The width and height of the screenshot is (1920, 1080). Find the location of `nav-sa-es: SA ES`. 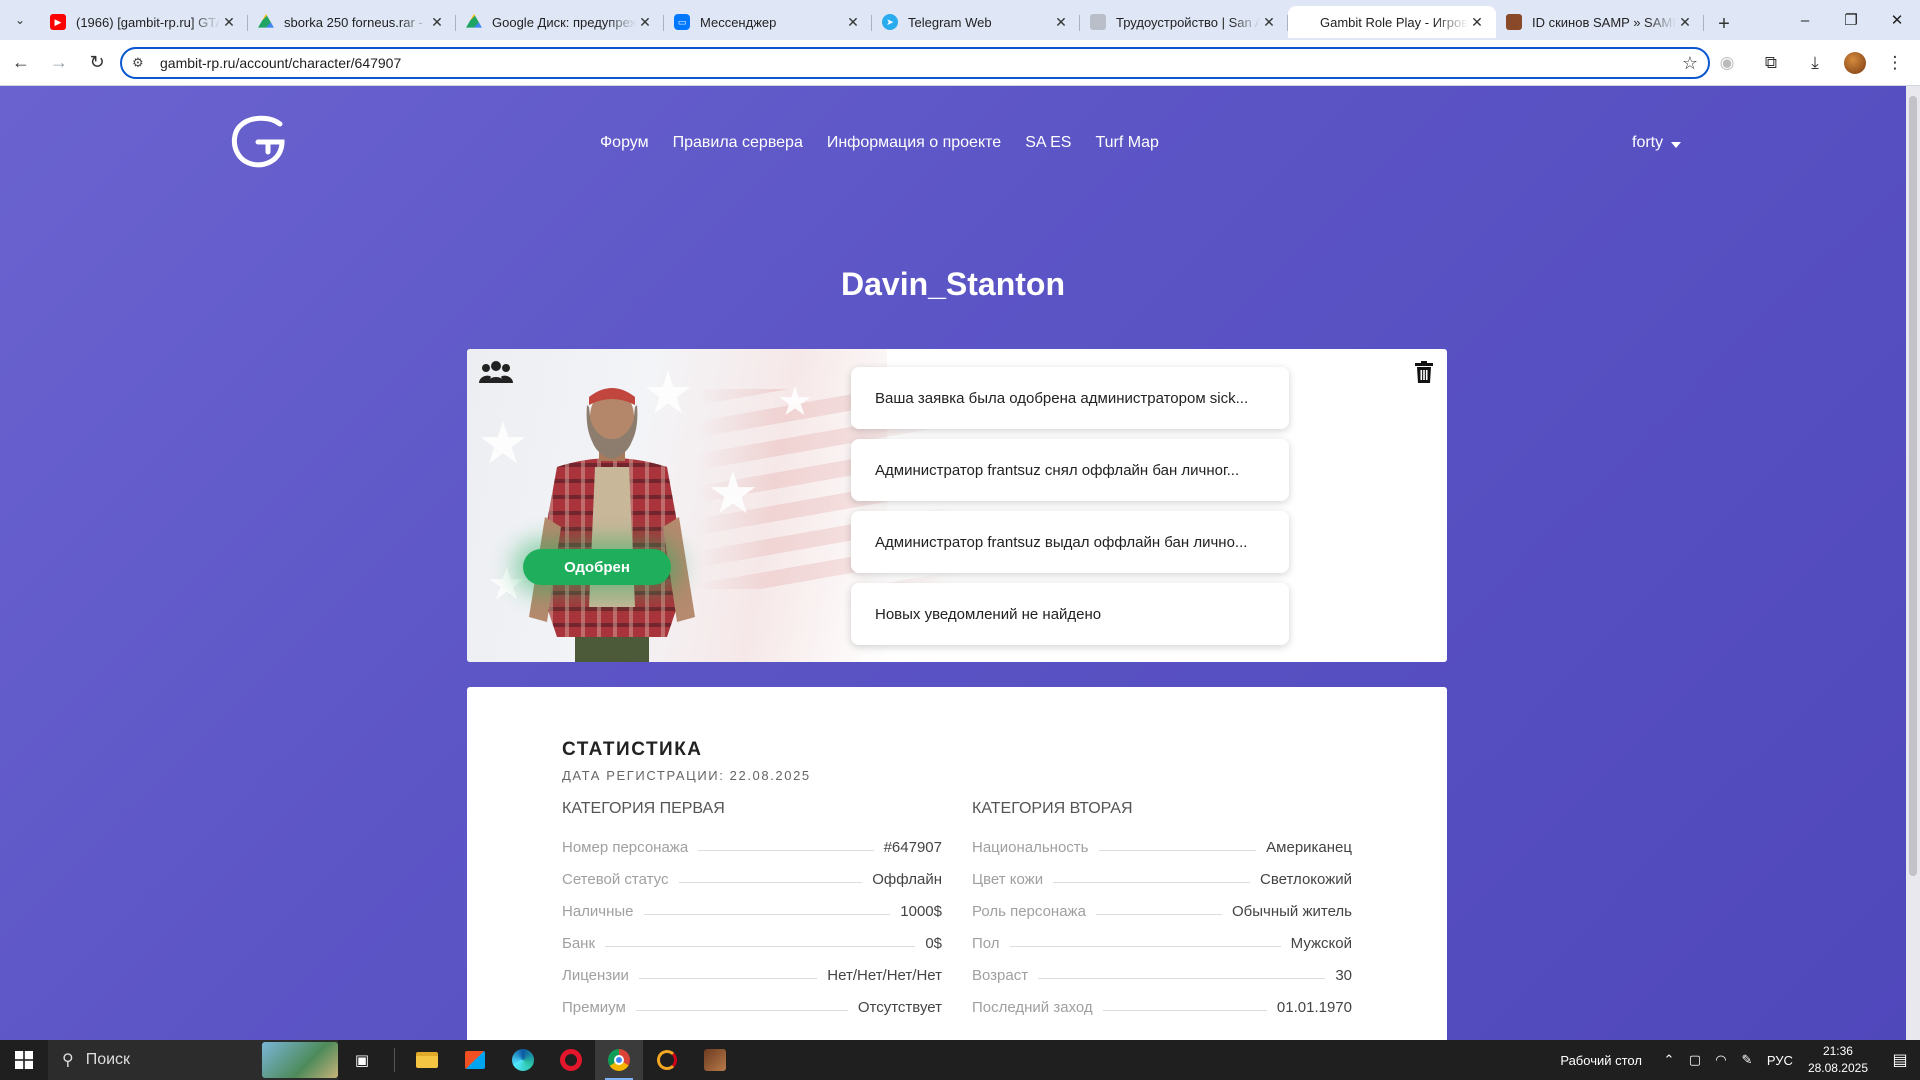

nav-sa-es: SA ES is located at coordinates (1048, 143).